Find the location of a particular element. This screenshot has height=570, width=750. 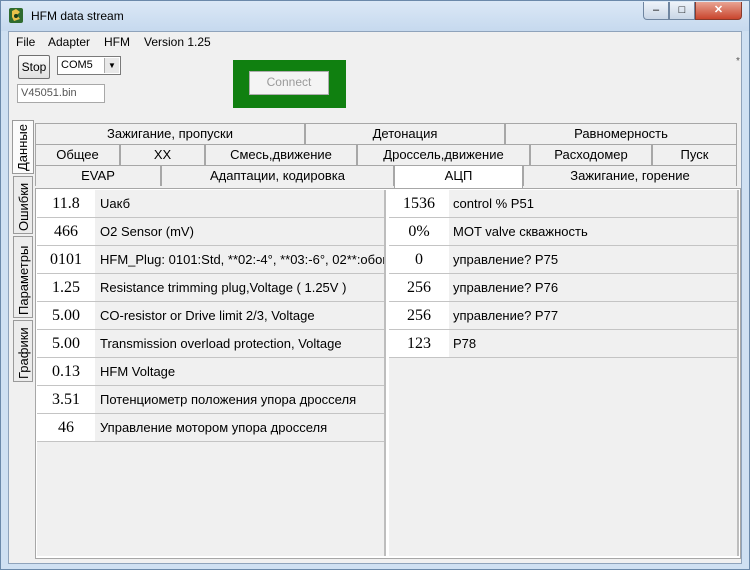

param-label: MOT valve скважность is located at coordinates (520, 231).